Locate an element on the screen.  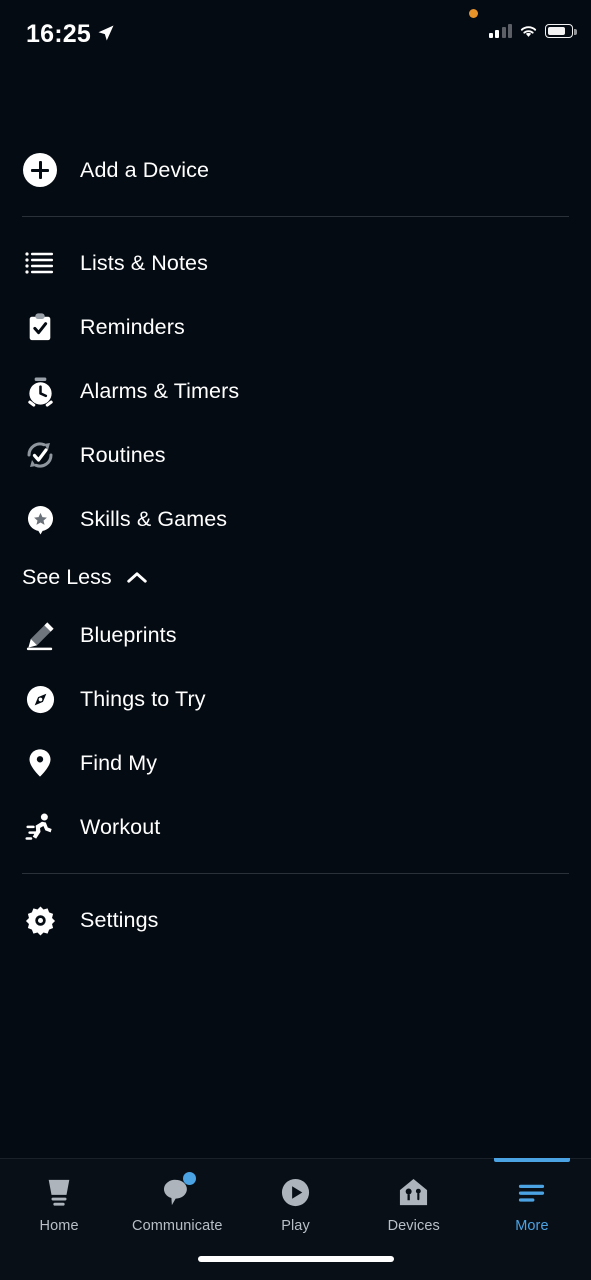
tab-devices: Devices is located at coordinates (414, 1196).